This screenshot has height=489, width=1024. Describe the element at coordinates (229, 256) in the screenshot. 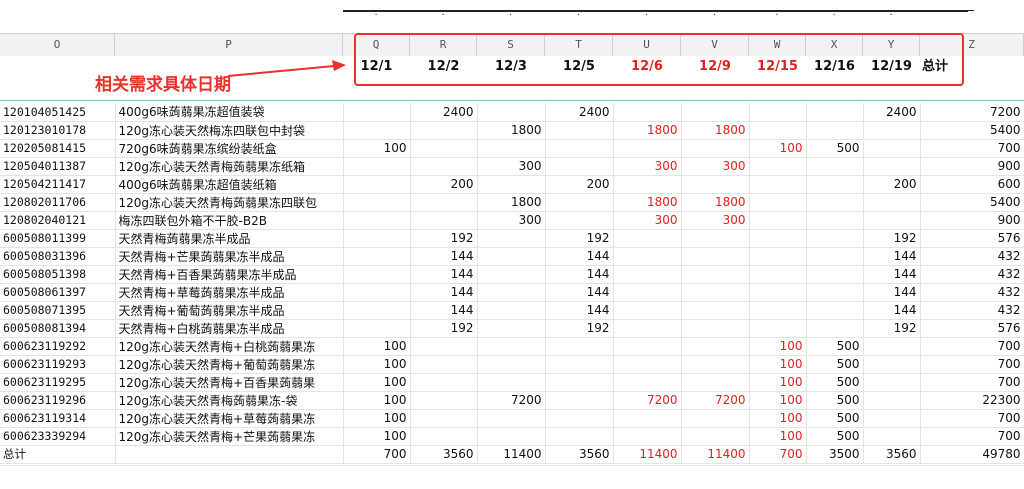

I see `cell-name: 天然青梅+芒果蒟蒻果冻半成品` at that location.